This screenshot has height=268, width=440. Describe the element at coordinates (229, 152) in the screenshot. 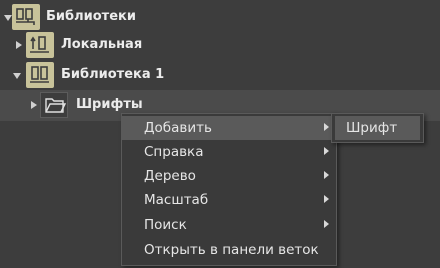

I see `menu-item-help: Справка` at that location.